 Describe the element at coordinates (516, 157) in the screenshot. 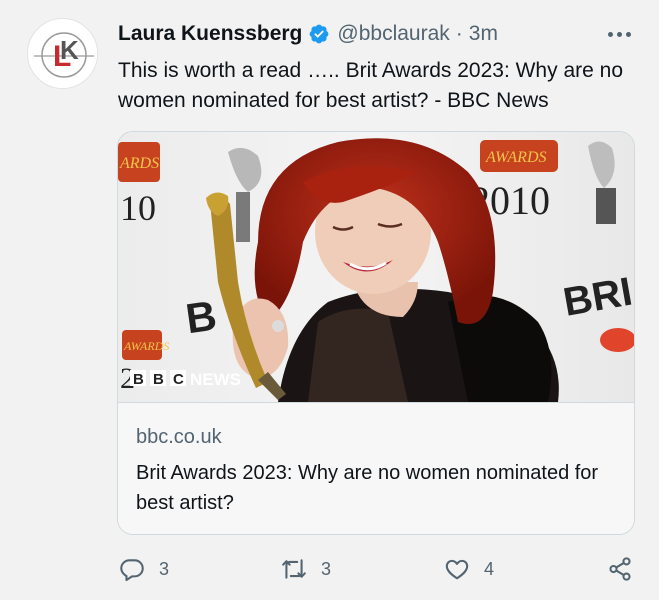

I see `board-right-top: AWARDS` at that location.